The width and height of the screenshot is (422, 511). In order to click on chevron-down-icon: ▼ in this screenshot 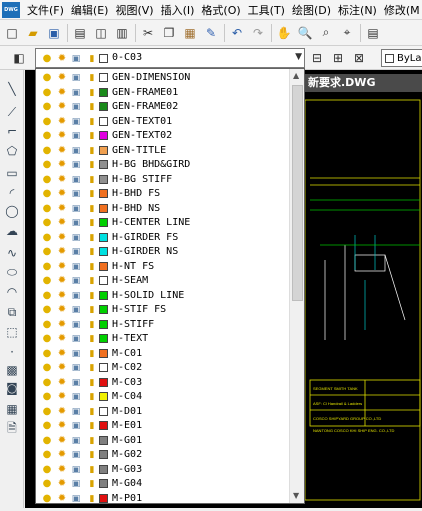, I will do `click(298, 57)`.